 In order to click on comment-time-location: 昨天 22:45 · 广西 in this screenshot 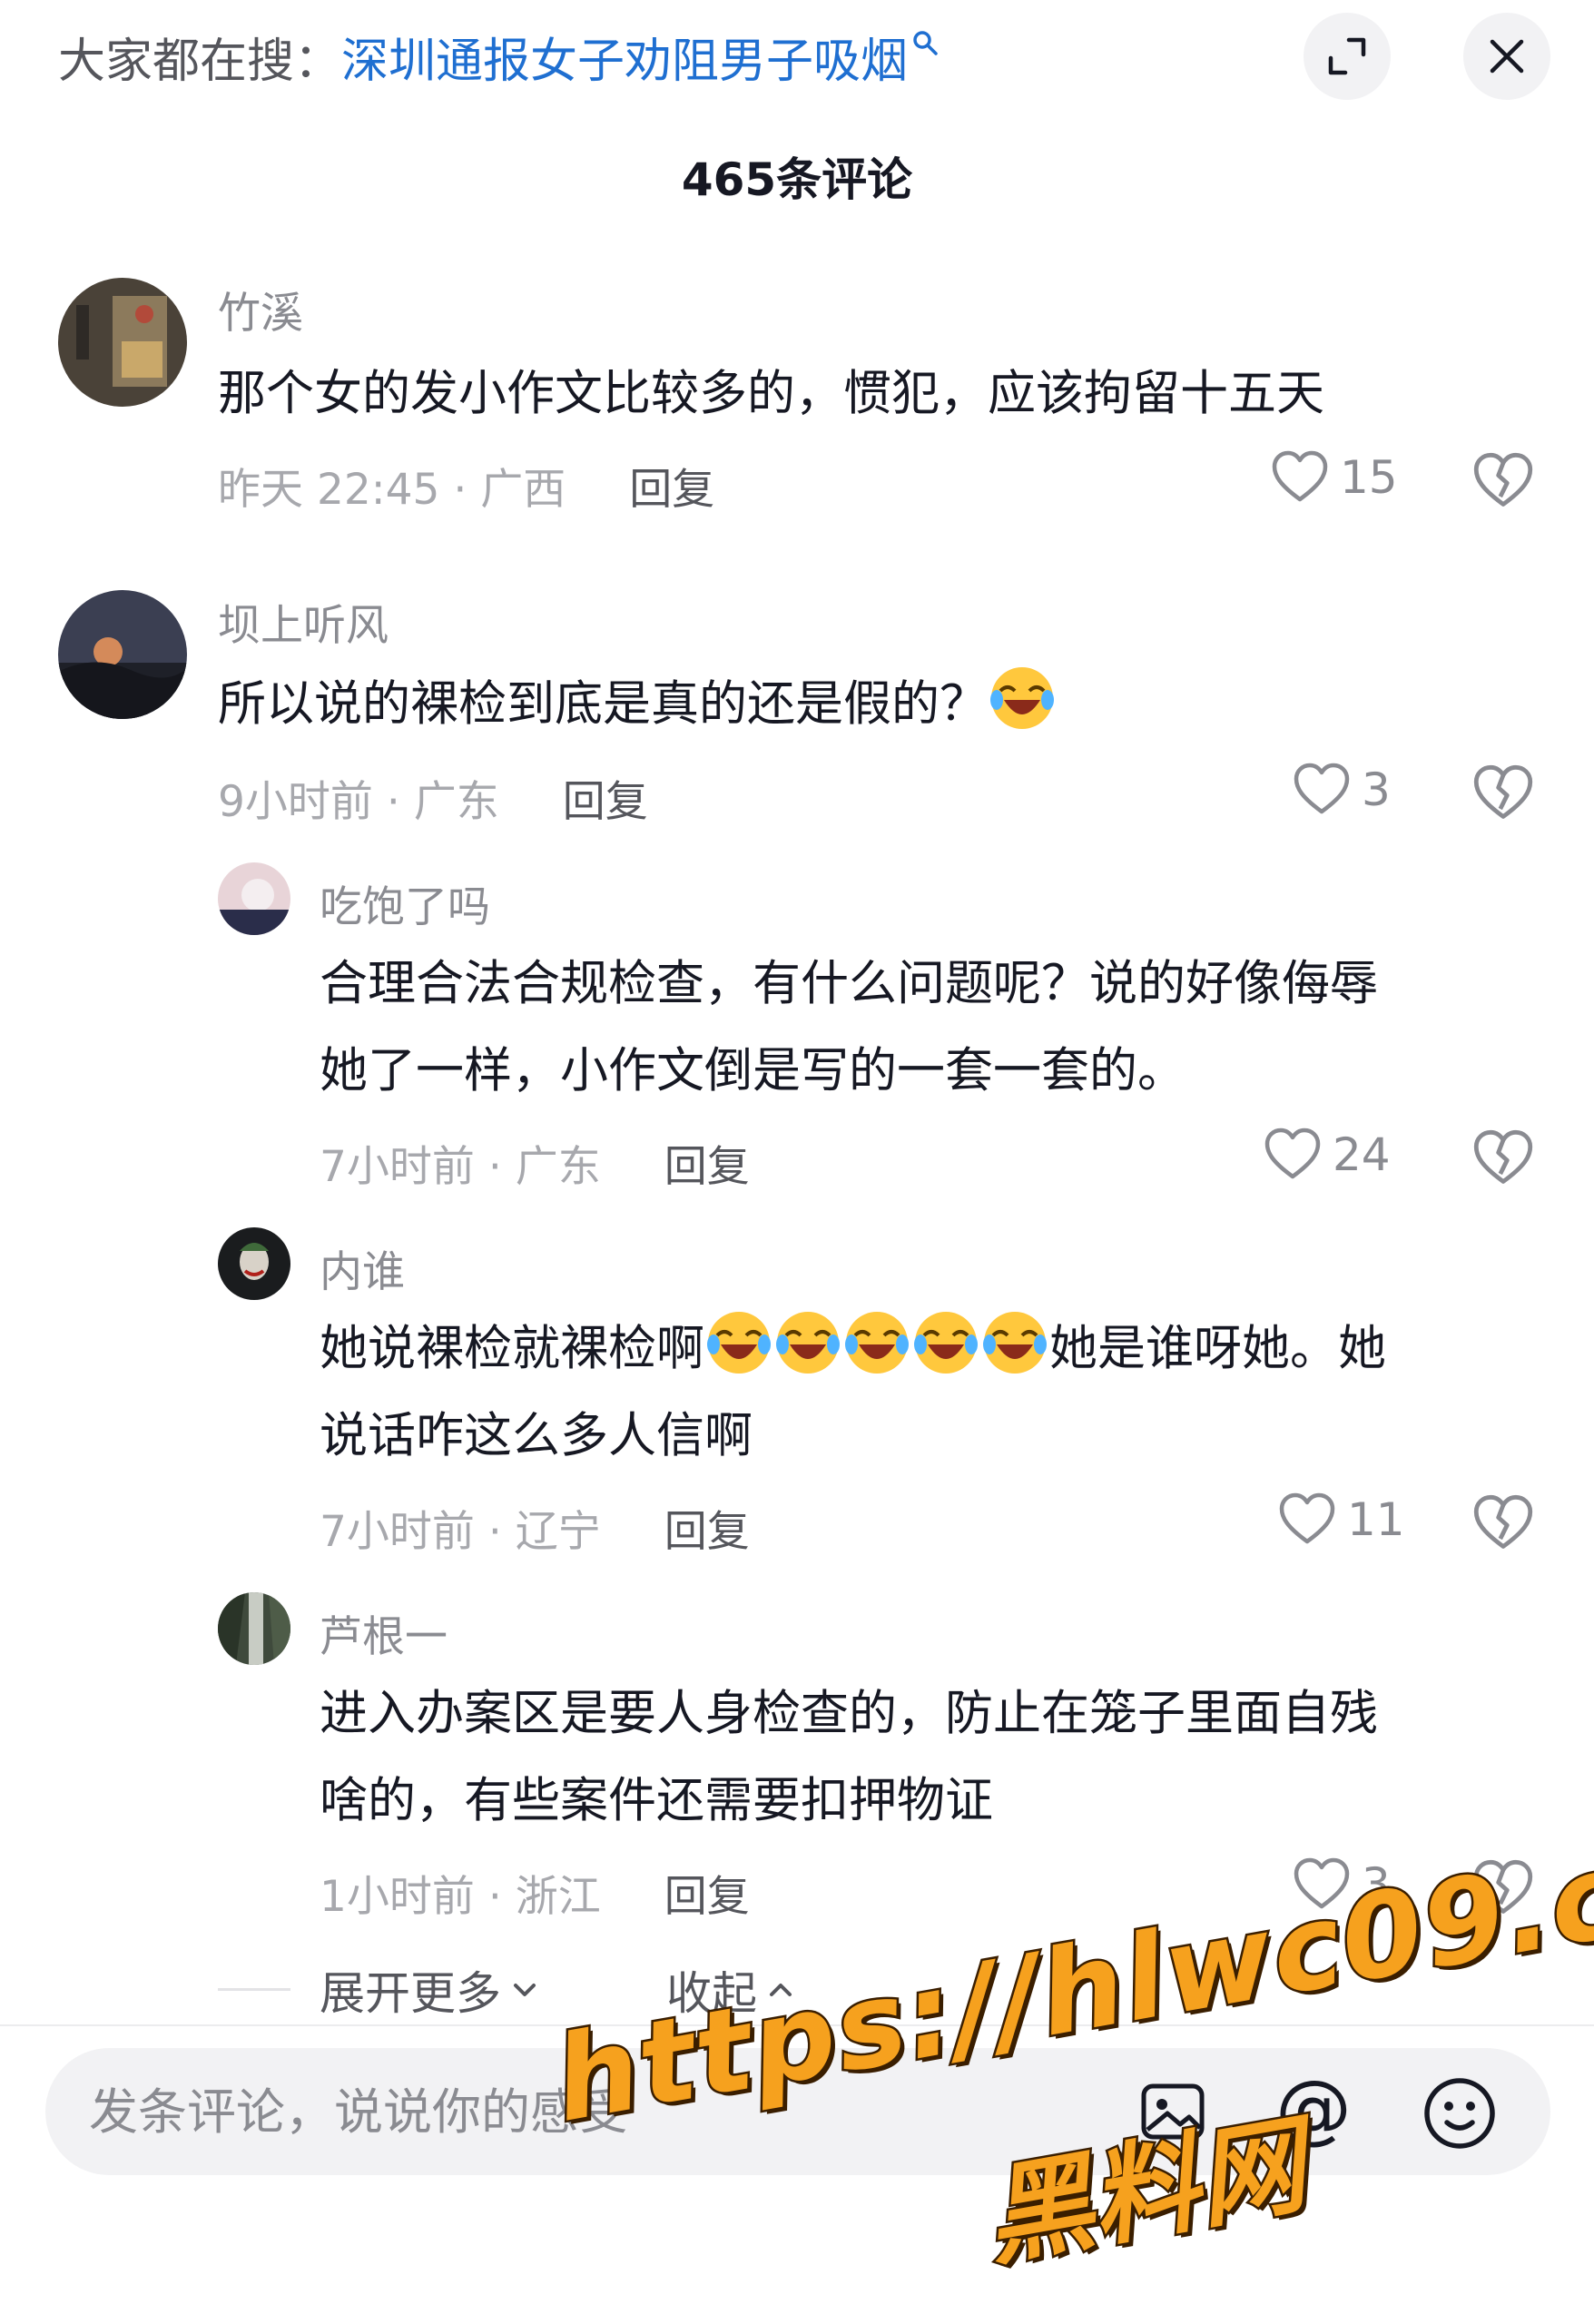, I will do `click(392, 490)`.